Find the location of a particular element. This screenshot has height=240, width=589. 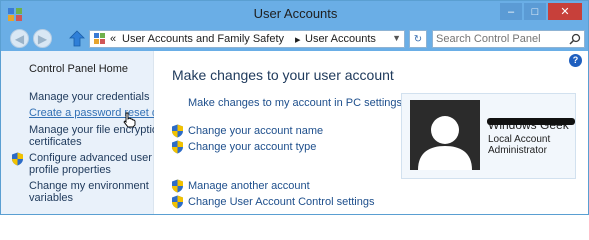

account-type: Local Account is located at coordinates (519, 139).